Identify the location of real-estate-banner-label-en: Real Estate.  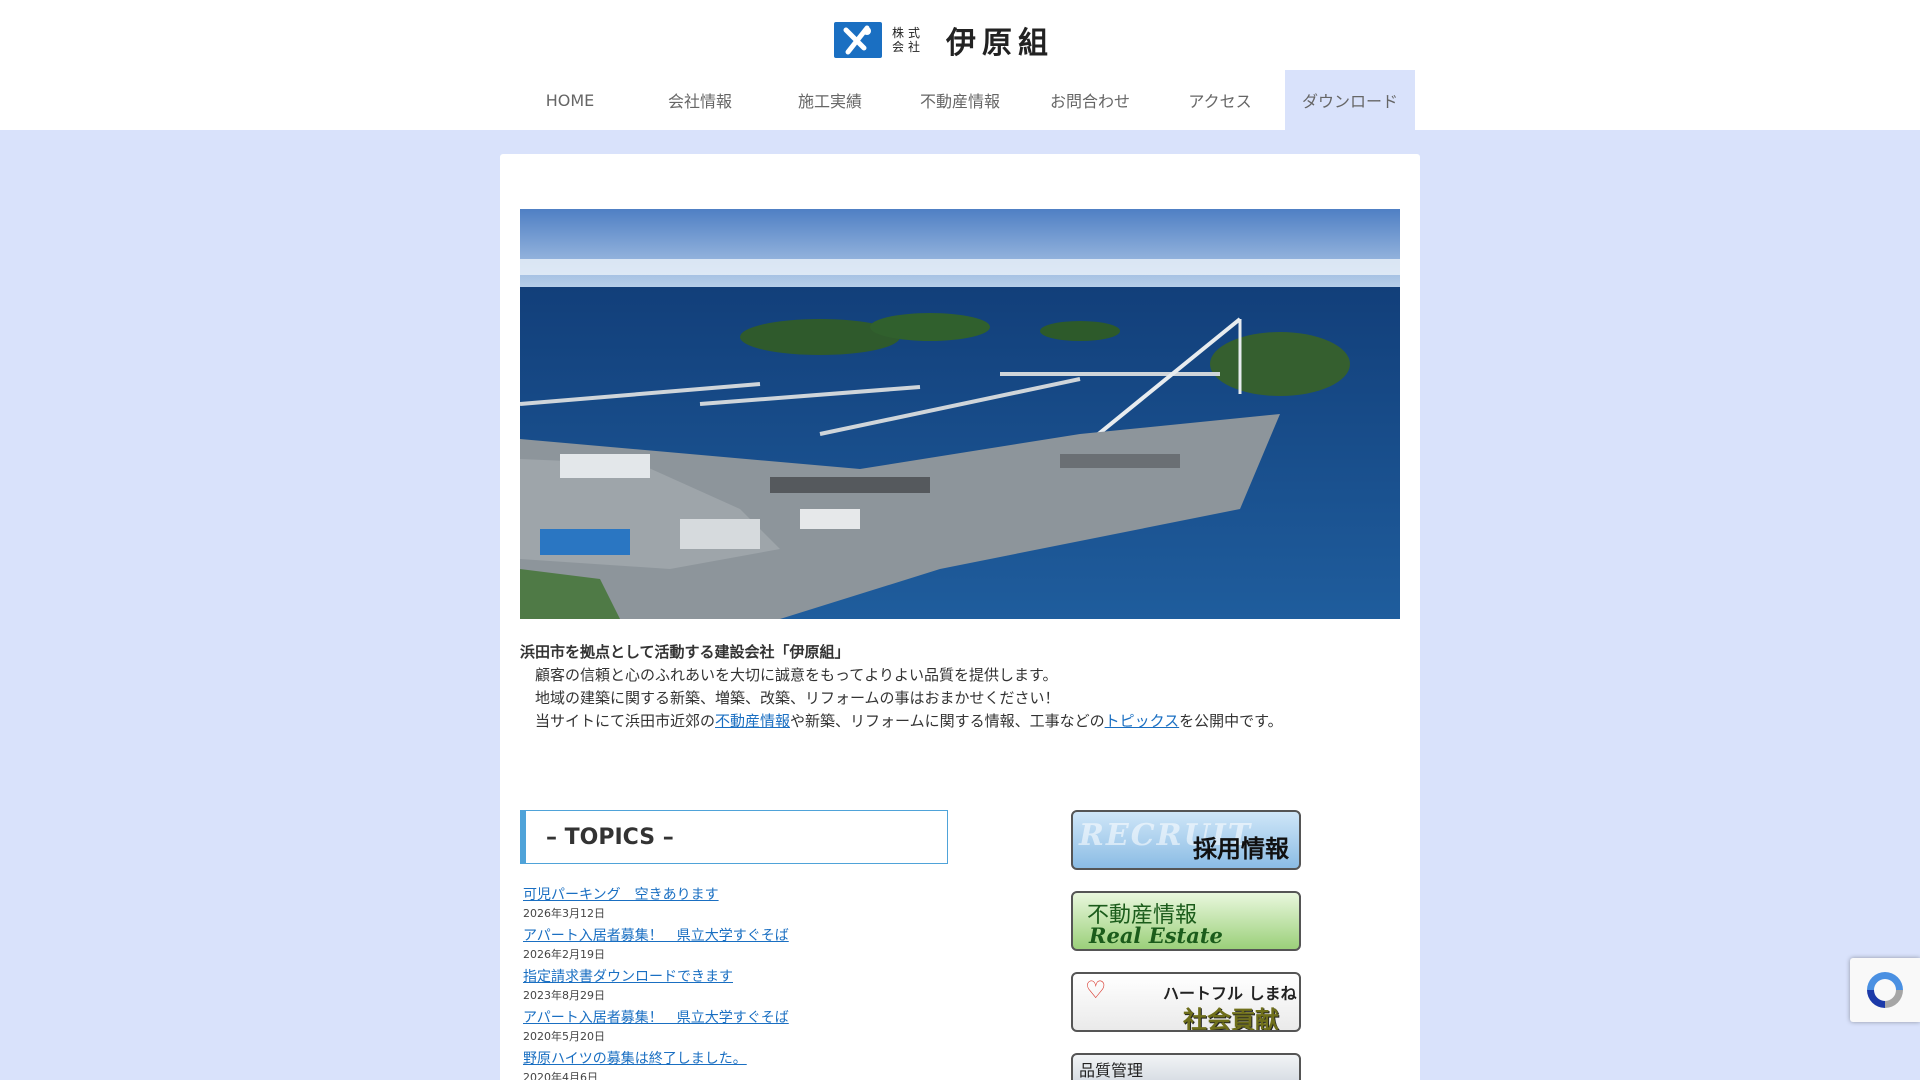
(1156, 935).